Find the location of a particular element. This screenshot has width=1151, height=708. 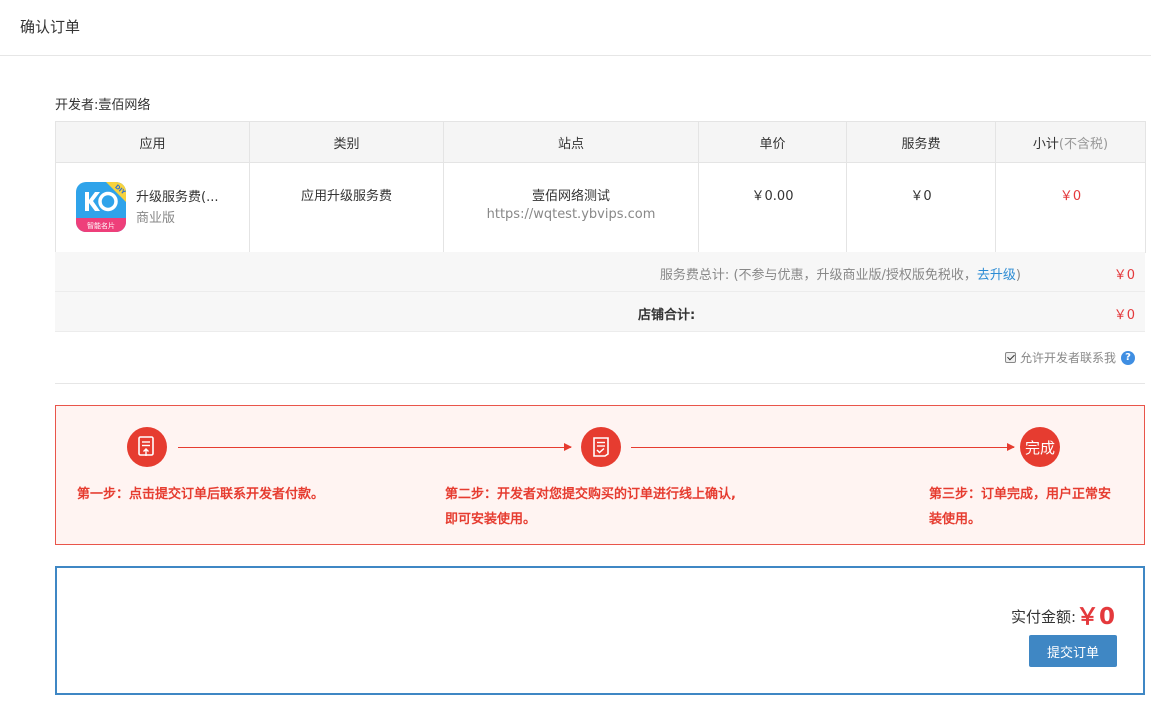

service-fee-total-note: (不参与优惠，升级商业版/授权版免税收， is located at coordinates (855, 275).